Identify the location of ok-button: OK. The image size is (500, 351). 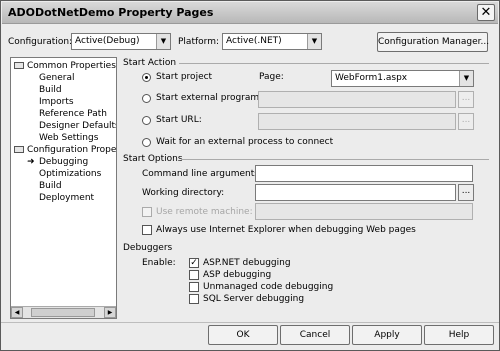
(243, 335).